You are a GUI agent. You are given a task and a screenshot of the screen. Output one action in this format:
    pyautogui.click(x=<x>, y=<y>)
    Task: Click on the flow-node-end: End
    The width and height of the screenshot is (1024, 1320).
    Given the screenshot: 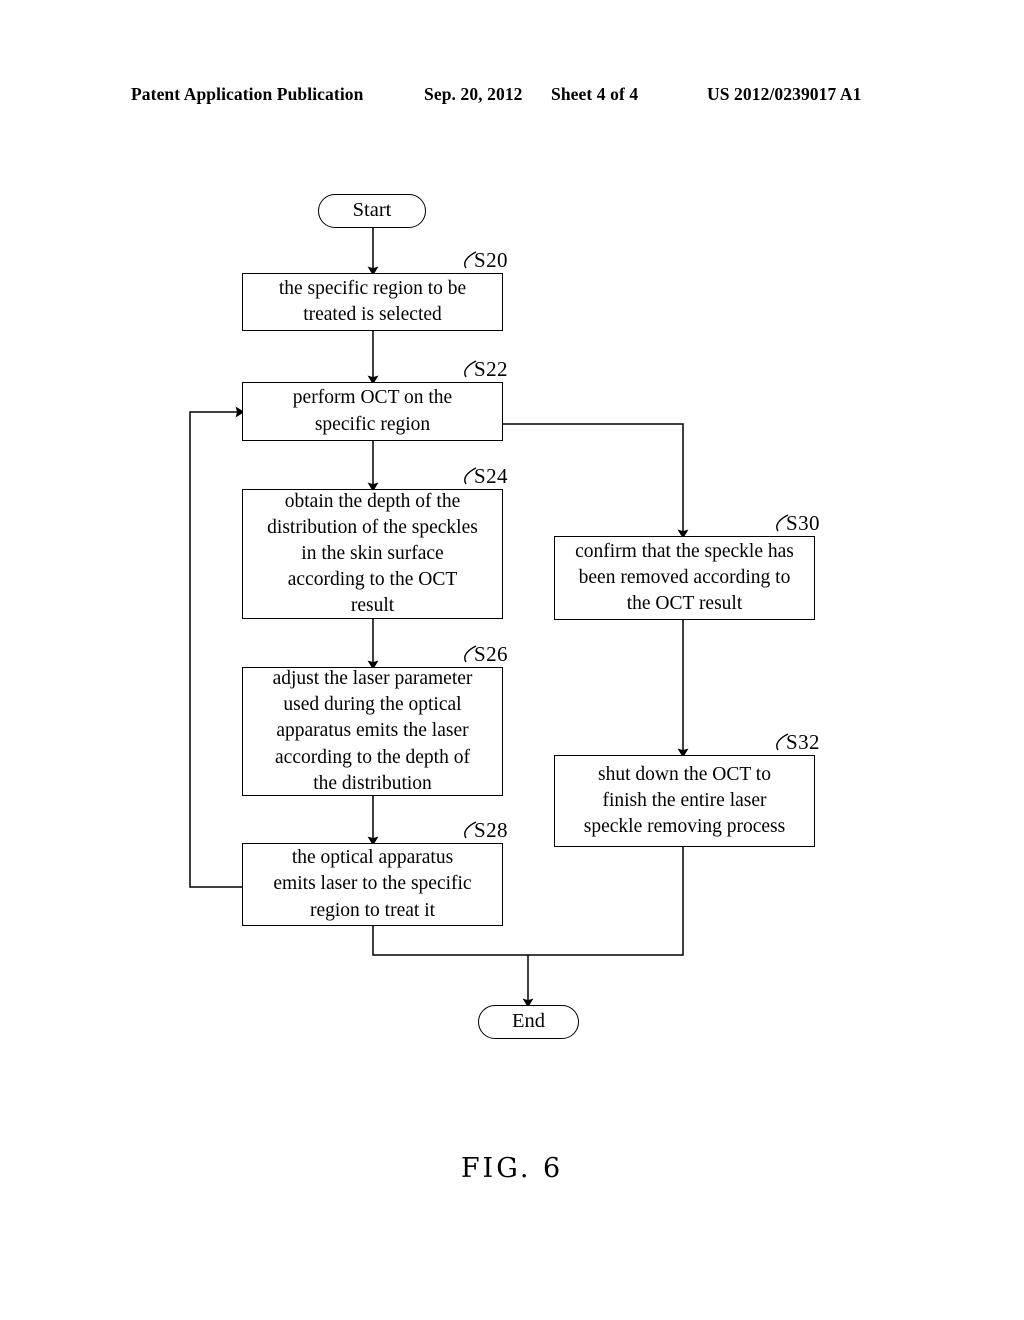 What is the action you would take?
    pyautogui.click(x=528, y=1022)
    